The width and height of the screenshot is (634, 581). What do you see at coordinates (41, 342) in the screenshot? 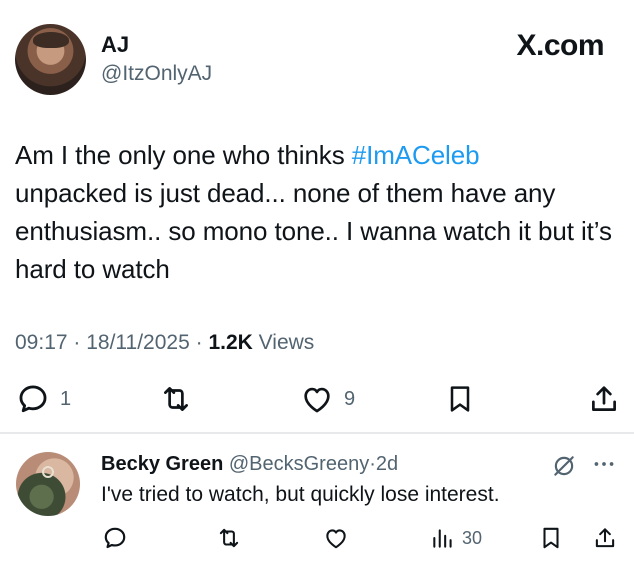
I see `tweet-time: 09:17` at bounding box center [41, 342].